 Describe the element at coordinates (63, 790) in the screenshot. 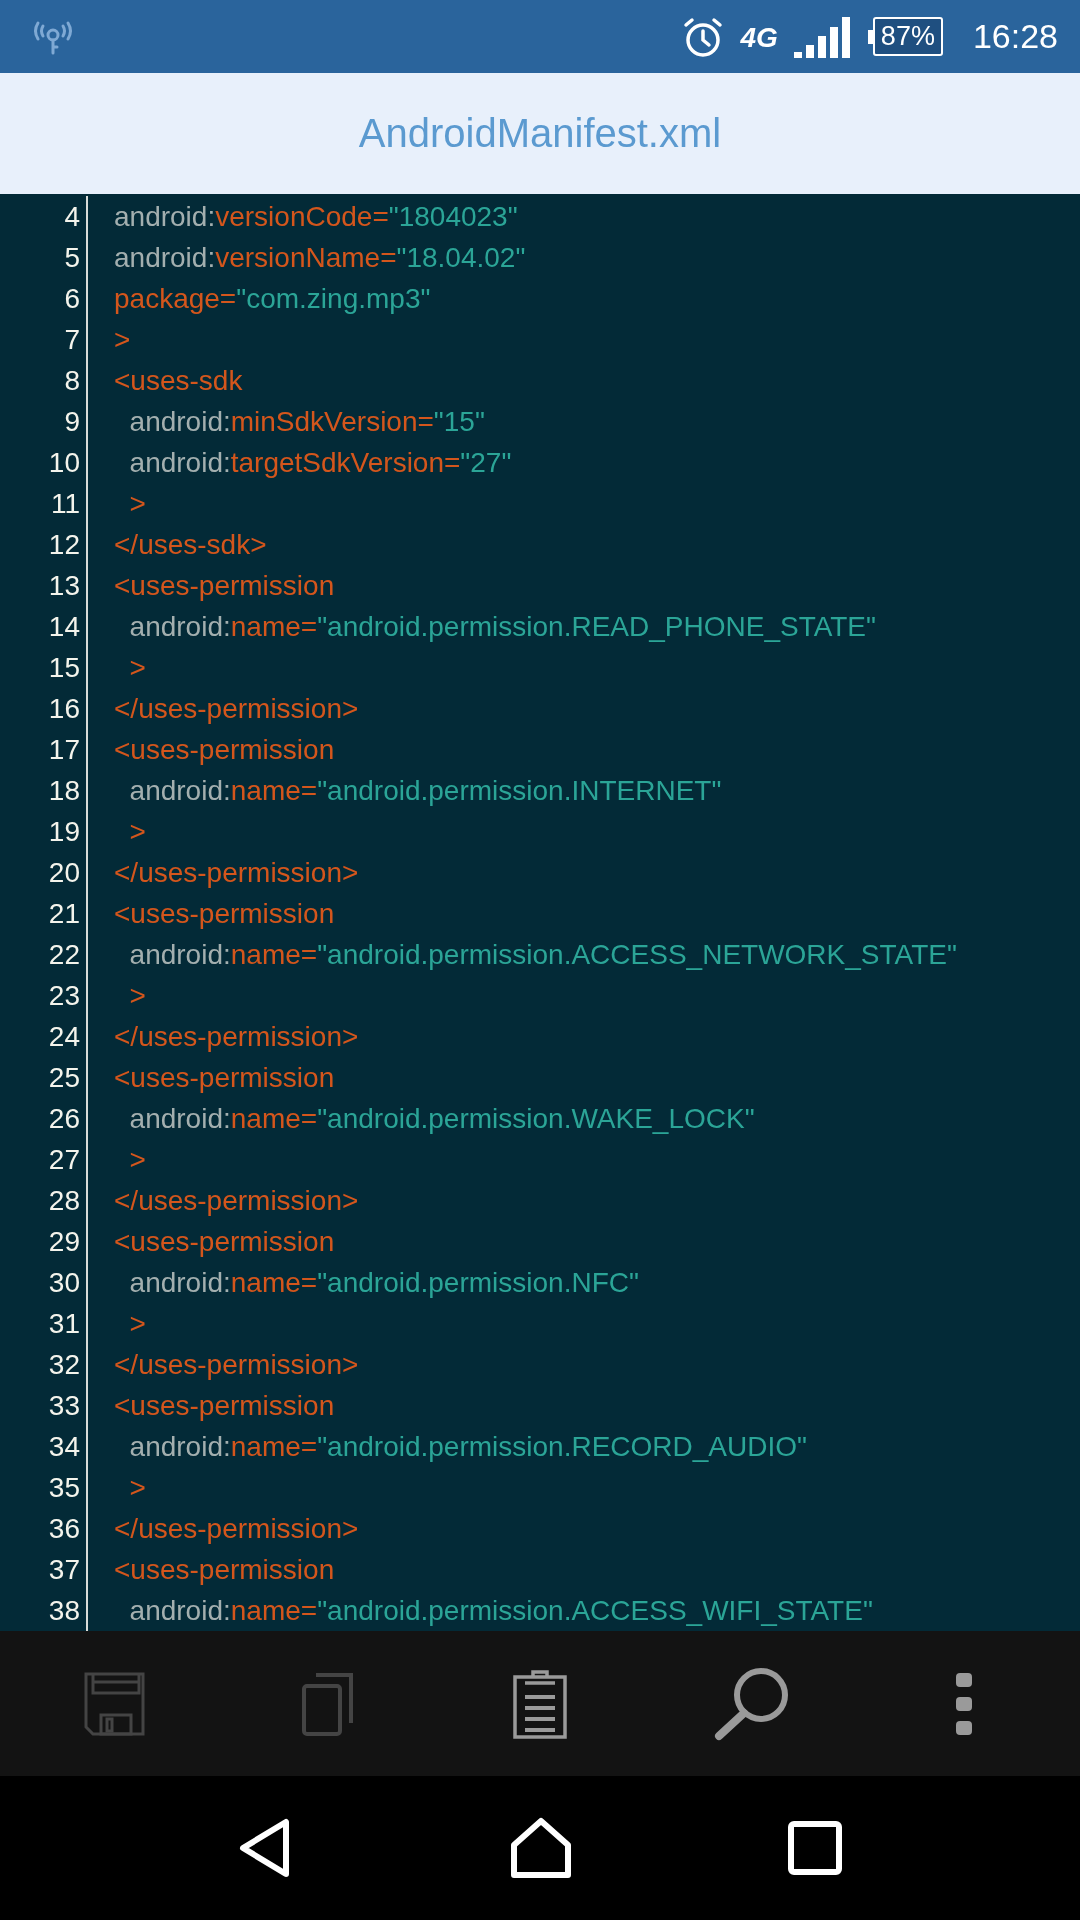

I see `line-number: 18` at that location.